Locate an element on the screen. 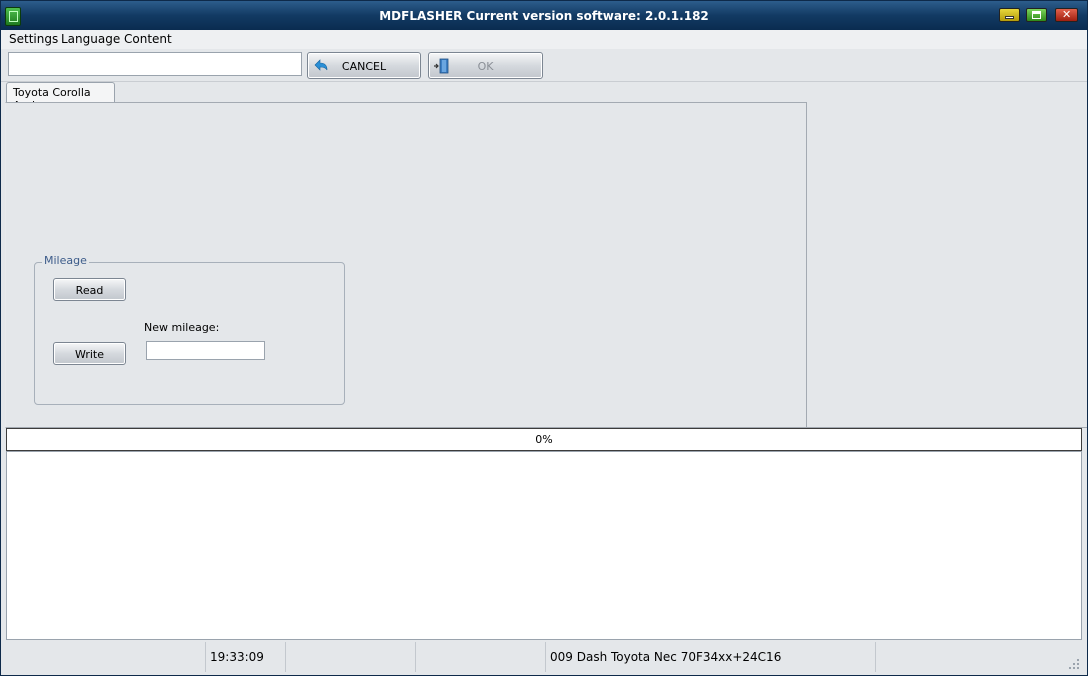 The image size is (1088, 676). menu-content: Content is located at coordinates (148, 39).